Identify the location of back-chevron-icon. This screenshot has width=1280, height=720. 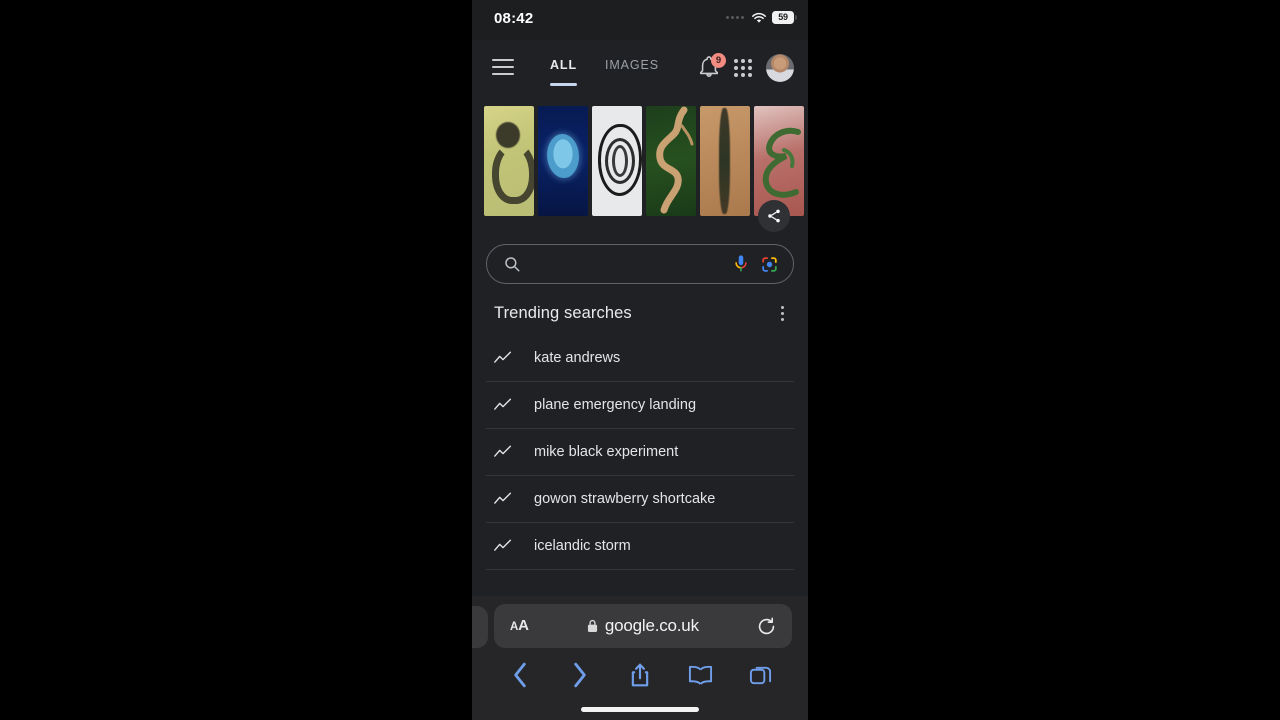
(520, 675).